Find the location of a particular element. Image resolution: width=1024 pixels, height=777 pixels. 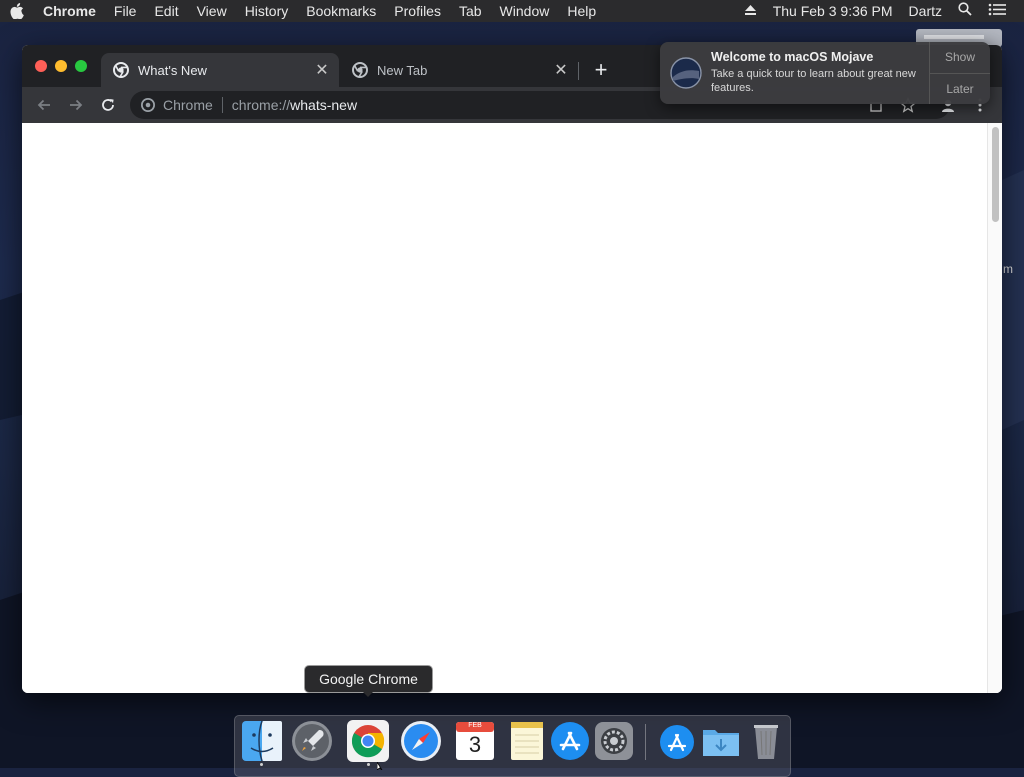

dock-tooltip-arrow is located at coordinates (368, 693).